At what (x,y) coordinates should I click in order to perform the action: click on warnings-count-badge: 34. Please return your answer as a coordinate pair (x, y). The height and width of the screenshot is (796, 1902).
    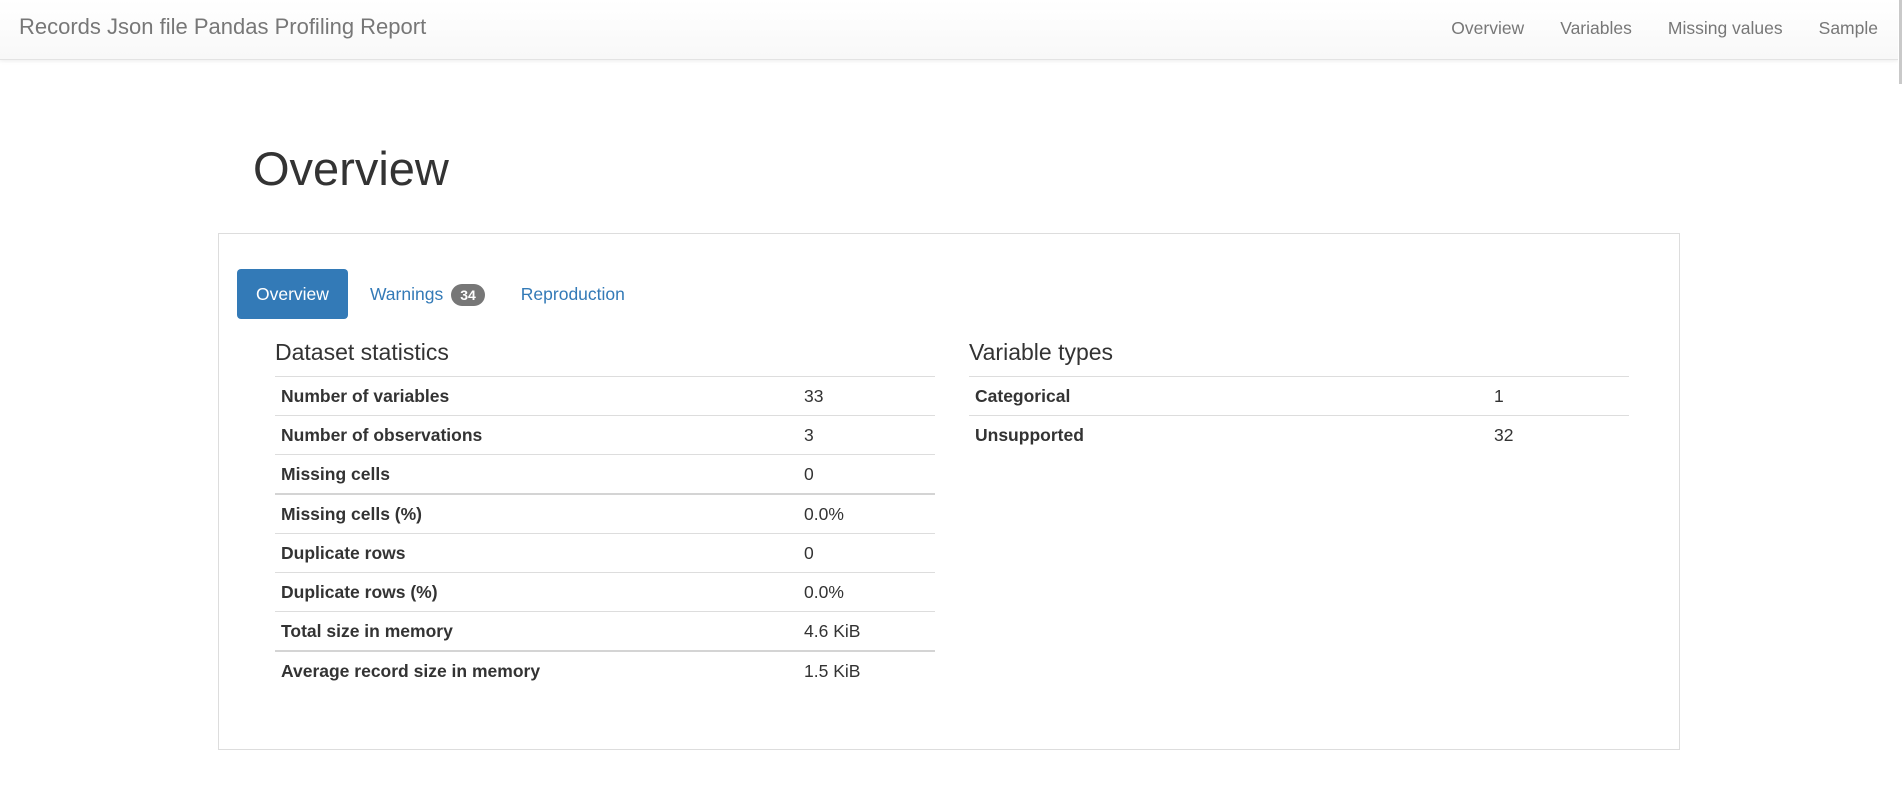
    Looking at the image, I should click on (468, 295).